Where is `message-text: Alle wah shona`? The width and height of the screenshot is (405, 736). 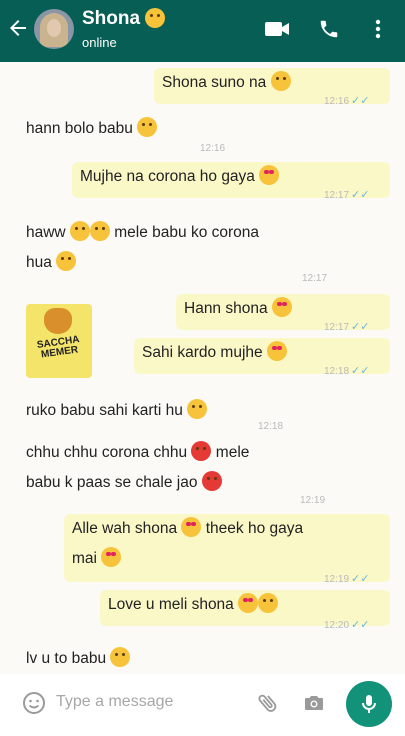 message-text: Alle wah shona is located at coordinates (125, 528).